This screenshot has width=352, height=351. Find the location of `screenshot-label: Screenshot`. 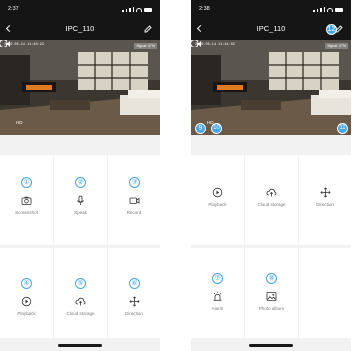

screenshot-label: Screenshot is located at coordinates (26, 212).